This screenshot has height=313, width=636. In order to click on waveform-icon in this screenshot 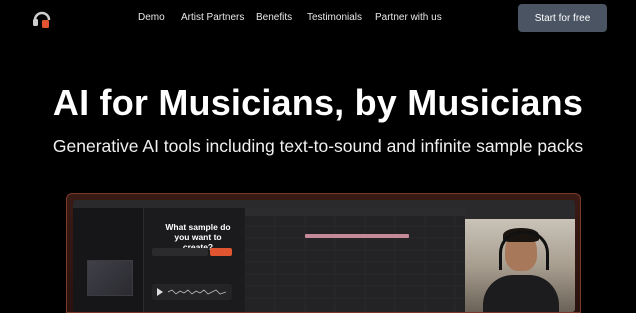, I will do `click(197, 292)`.